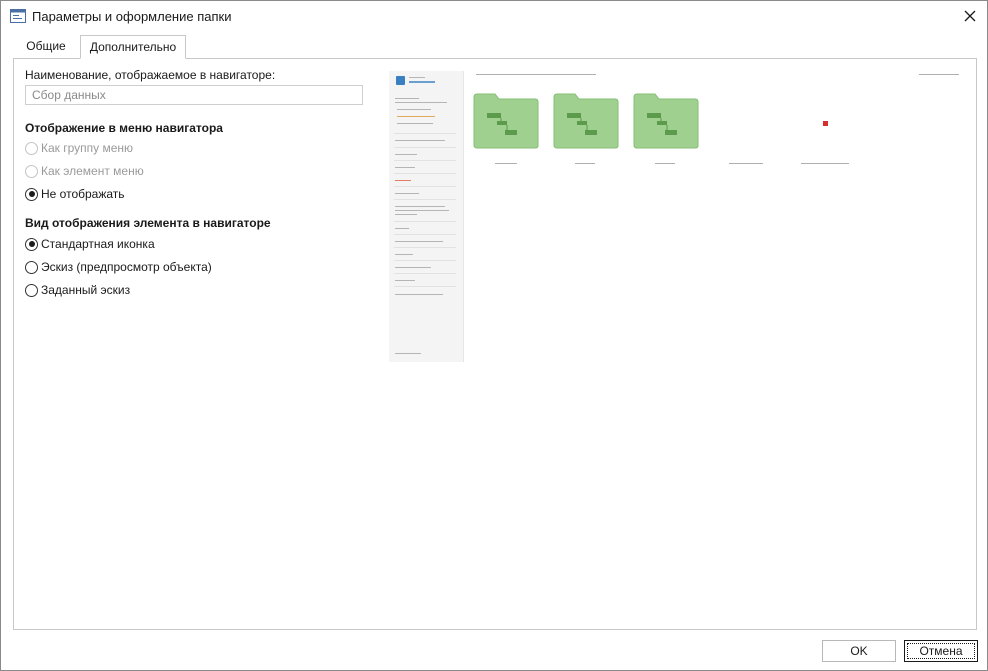 Image resolution: width=988 pixels, height=671 pixels. I want to click on close-icon, so click(970, 16).